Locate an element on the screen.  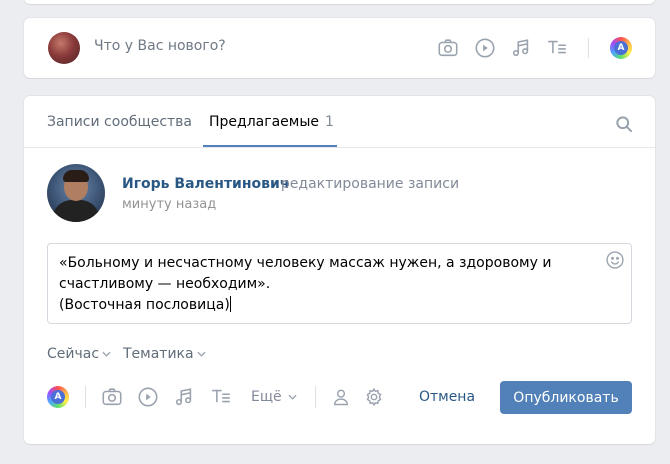
user-icon is located at coordinates (341, 397).